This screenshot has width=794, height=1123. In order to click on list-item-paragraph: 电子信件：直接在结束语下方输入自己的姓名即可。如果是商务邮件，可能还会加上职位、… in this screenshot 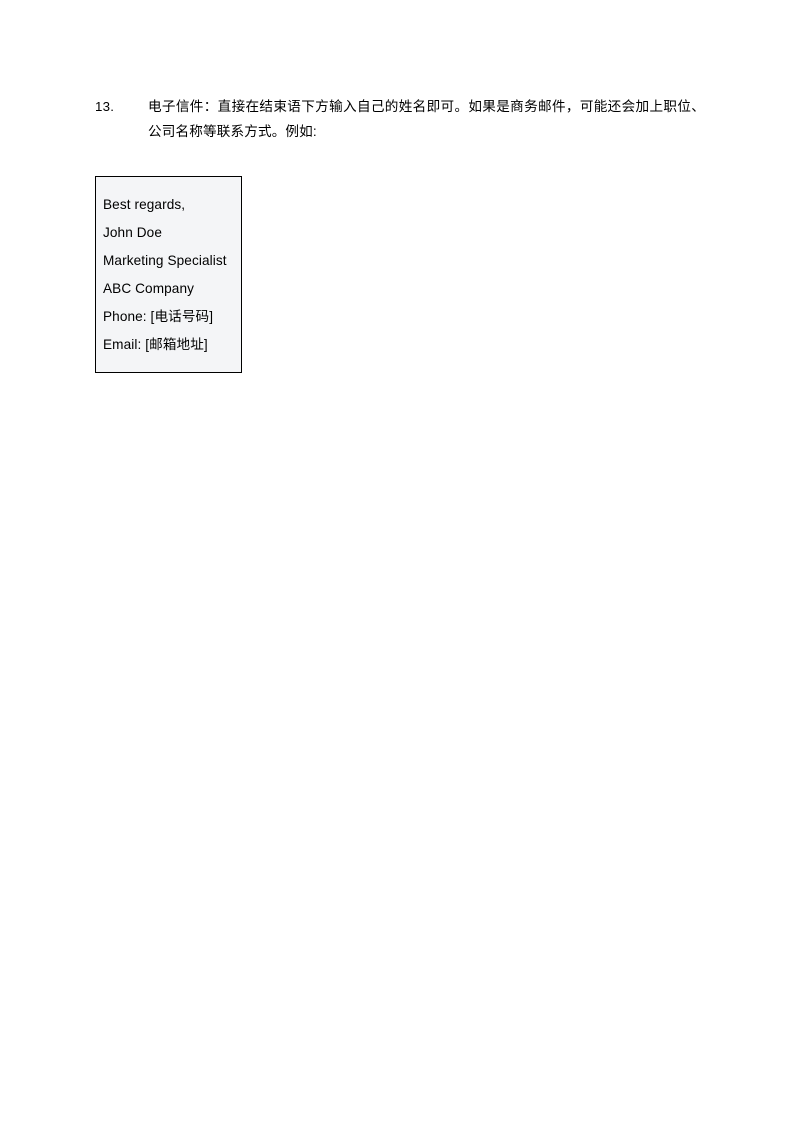, I will do `click(426, 119)`.